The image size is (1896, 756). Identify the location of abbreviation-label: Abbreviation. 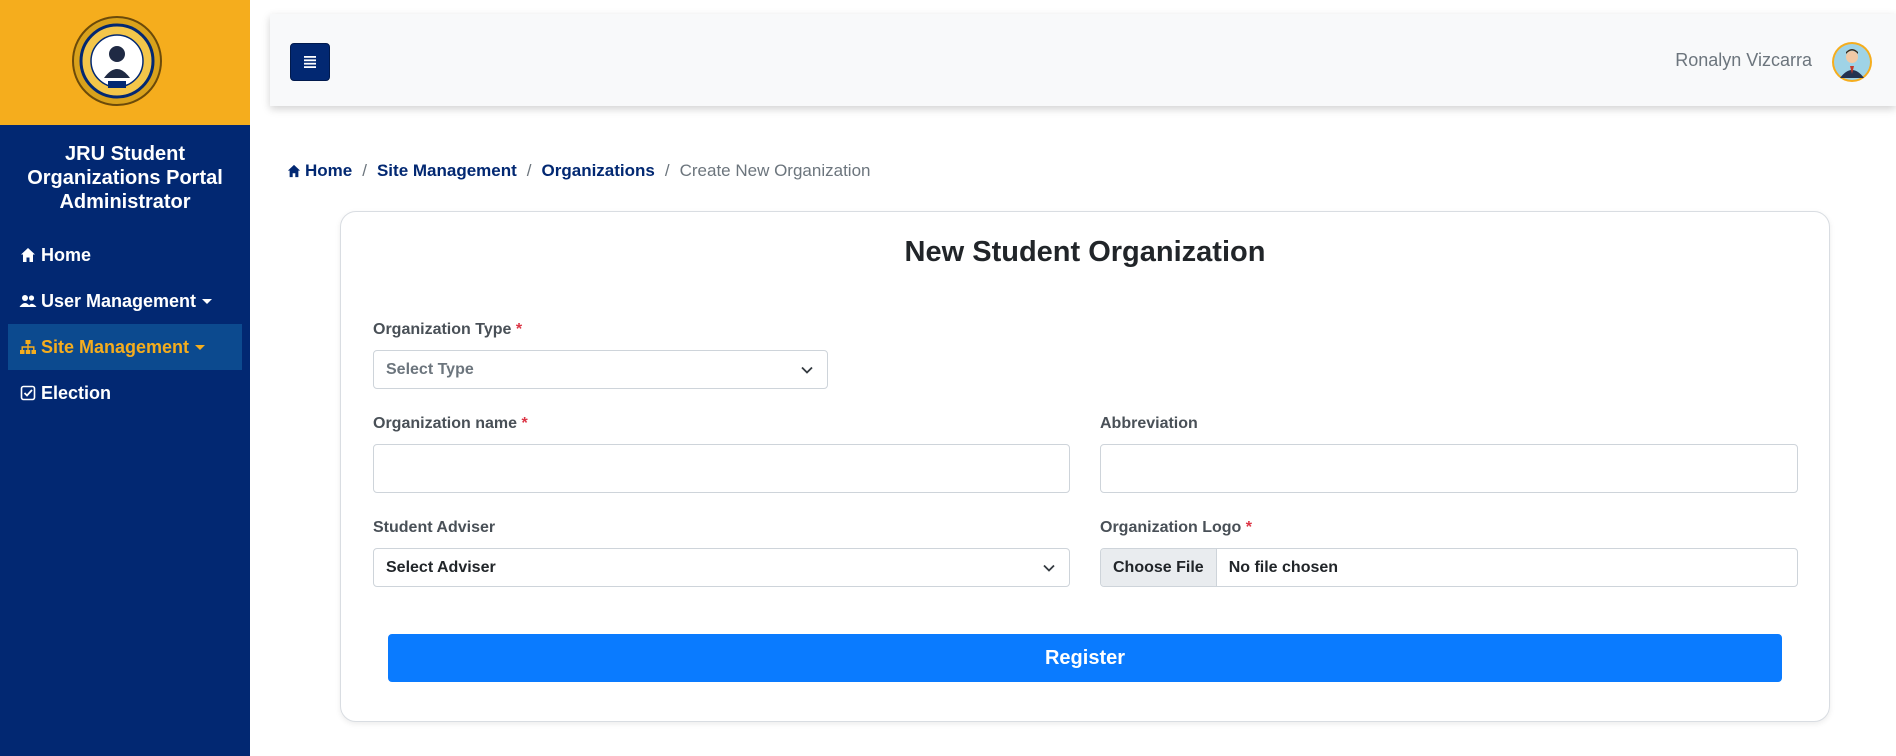
(1149, 424).